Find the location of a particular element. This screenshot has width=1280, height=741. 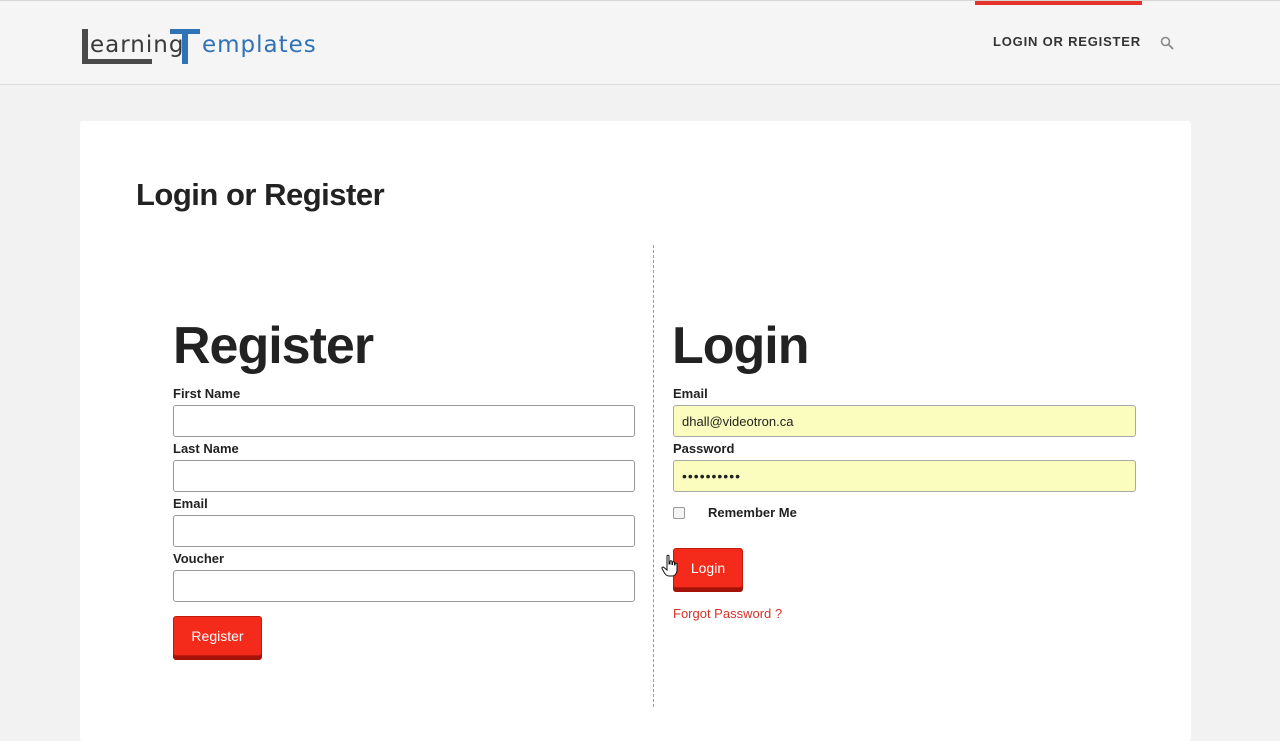

login-email-input: dhall@videotron.ca is located at coordinates (904, 421).